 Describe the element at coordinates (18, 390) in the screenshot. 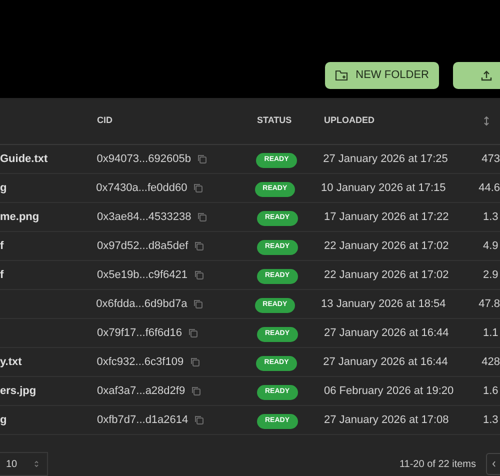

I see `file-name: ers.jpg` at that location.